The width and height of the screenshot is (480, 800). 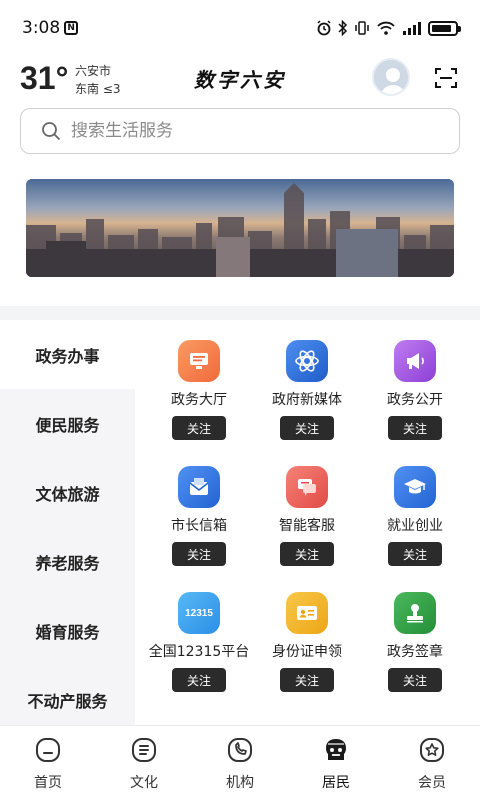 What do you see at coordinates (412, 28) in the screenshot?
I see `signal-icon` at bounding box center [412, 28].